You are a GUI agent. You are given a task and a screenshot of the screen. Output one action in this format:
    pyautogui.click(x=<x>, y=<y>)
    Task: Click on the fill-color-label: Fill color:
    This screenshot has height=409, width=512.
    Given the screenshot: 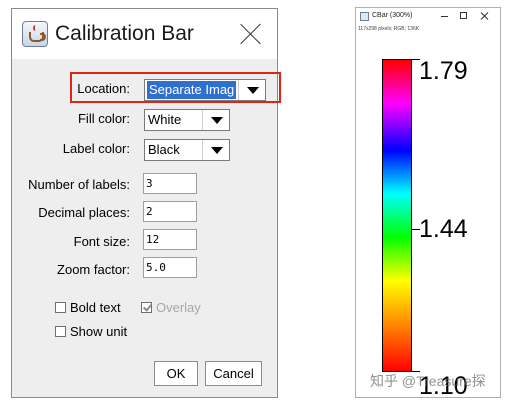 What is the action you would take?
    pyautogui.click(x=103, y=118)
    